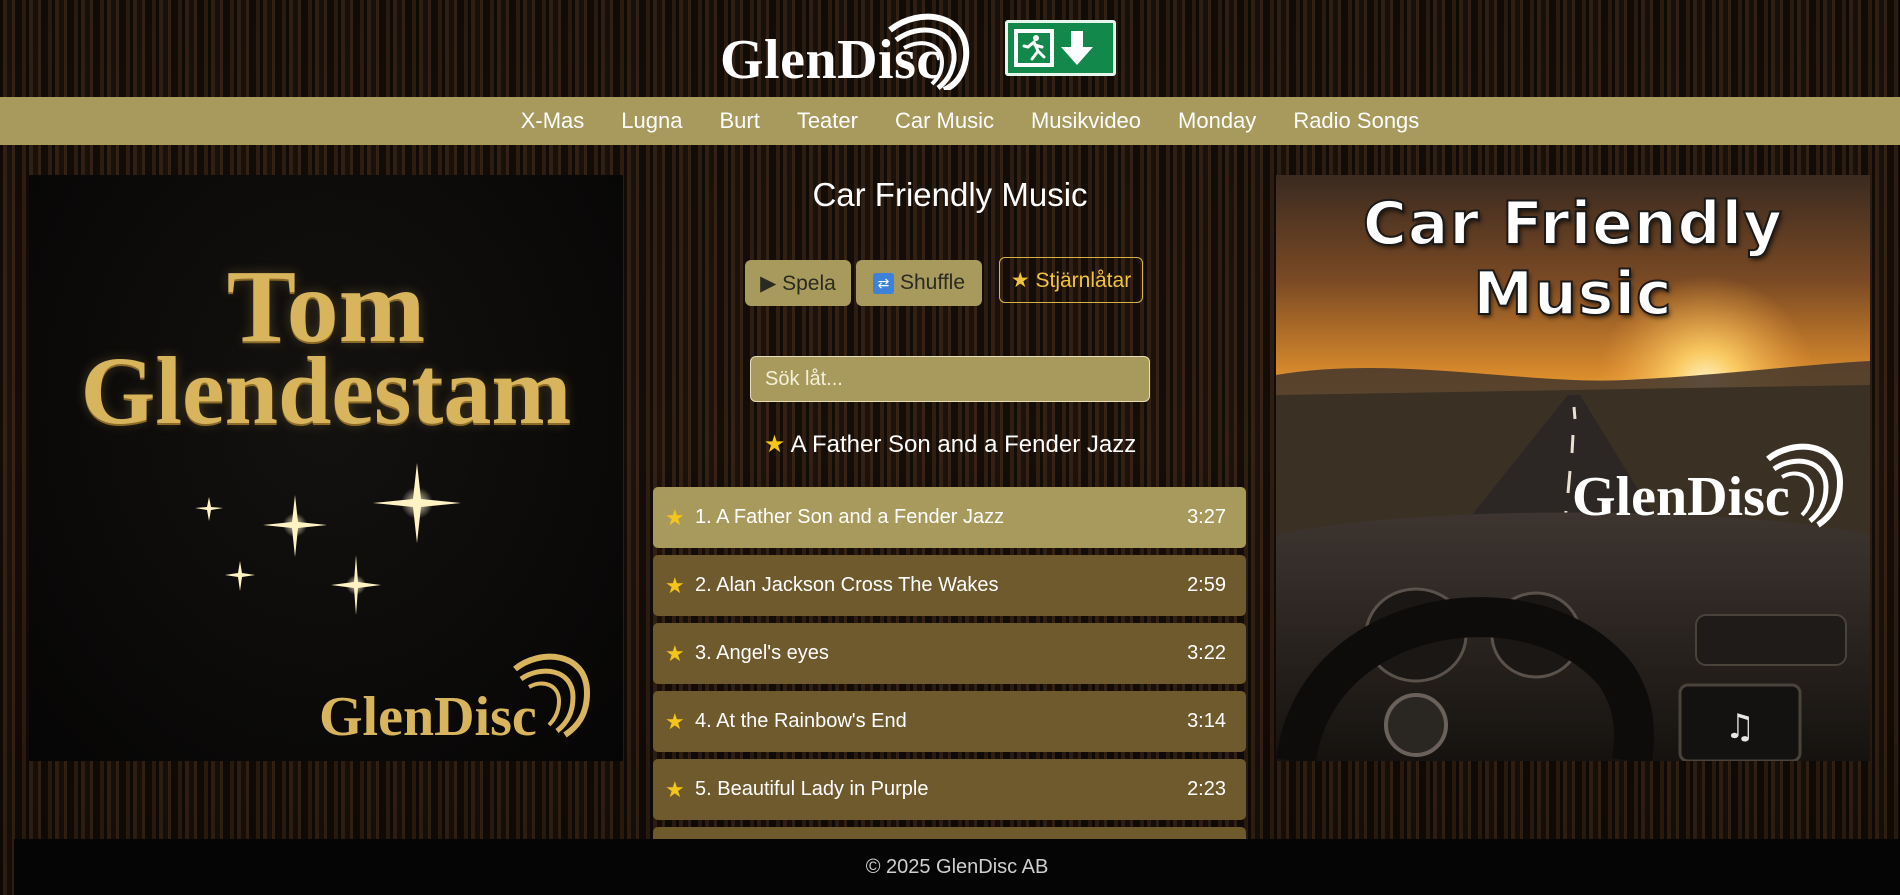 The height and width of the screenshot is (895, 1900). I want to click on header: GlenDisc, so click(950, 48).